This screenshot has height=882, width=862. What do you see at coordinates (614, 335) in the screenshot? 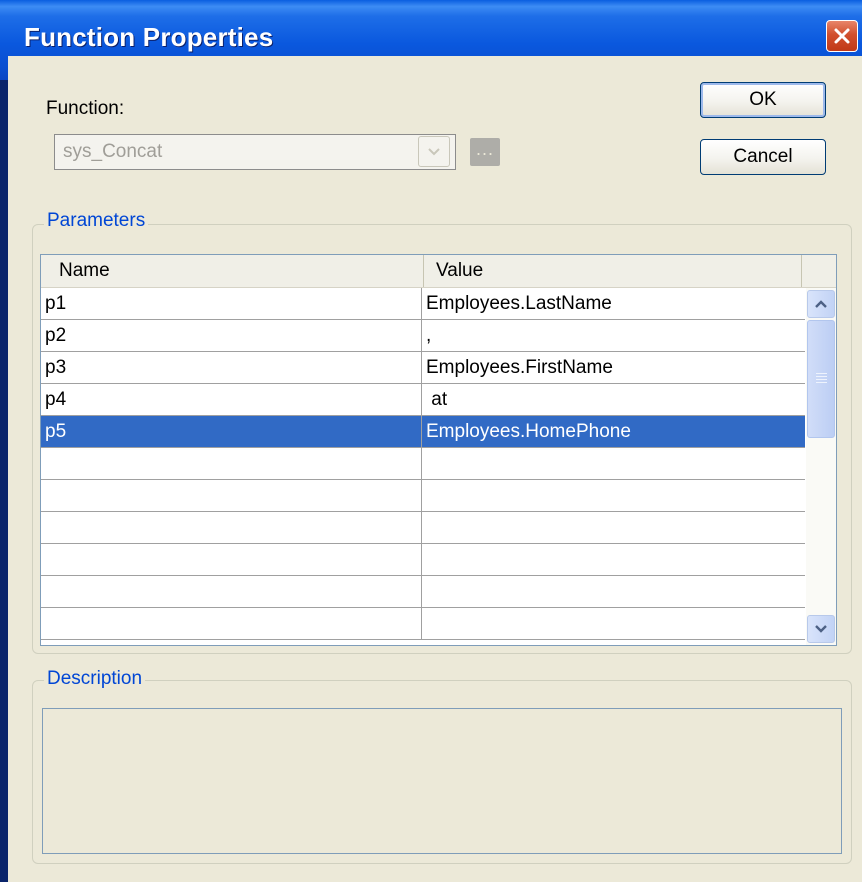
I see `param-value-cell: ,` at bounding box center [614, 335].